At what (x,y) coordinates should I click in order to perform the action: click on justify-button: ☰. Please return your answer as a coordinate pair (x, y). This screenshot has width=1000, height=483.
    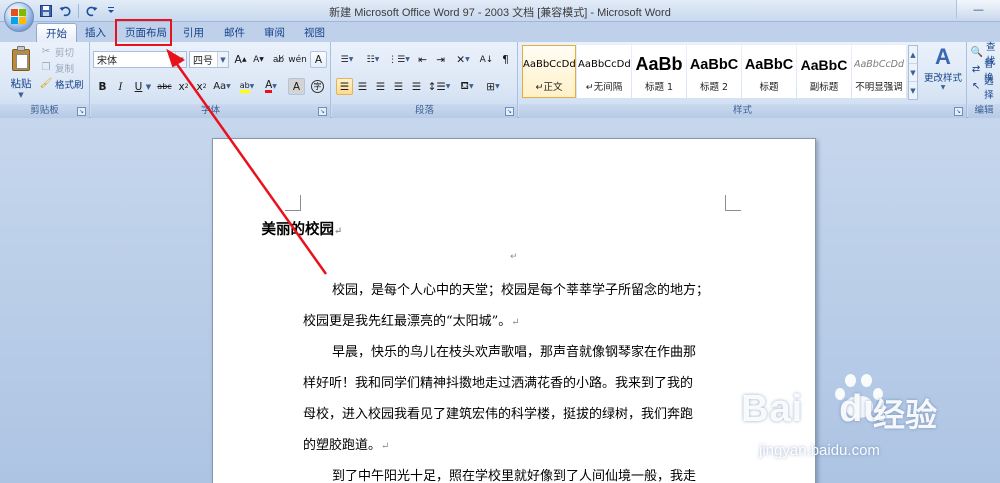
    Looking at the image, I should click on (398, 86).